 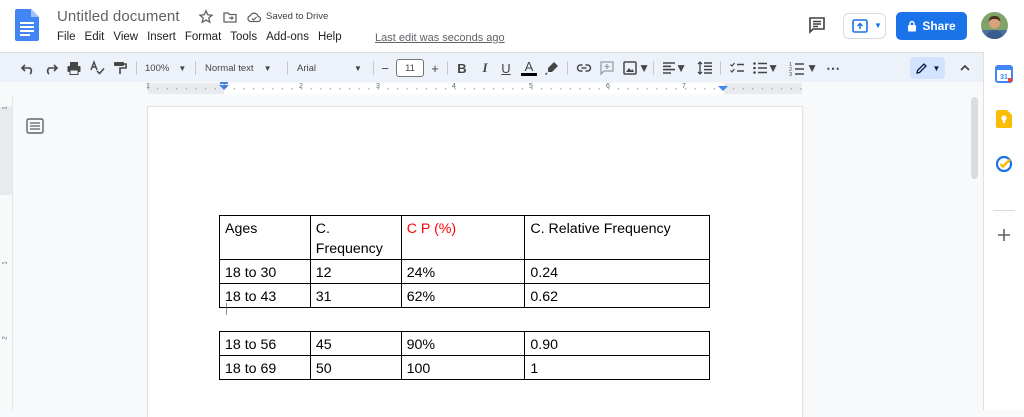 What do you see at coordinates (965, 68) in the screenshot?
I see `collapse-chevron-icon` at bounding box center [965, 68].